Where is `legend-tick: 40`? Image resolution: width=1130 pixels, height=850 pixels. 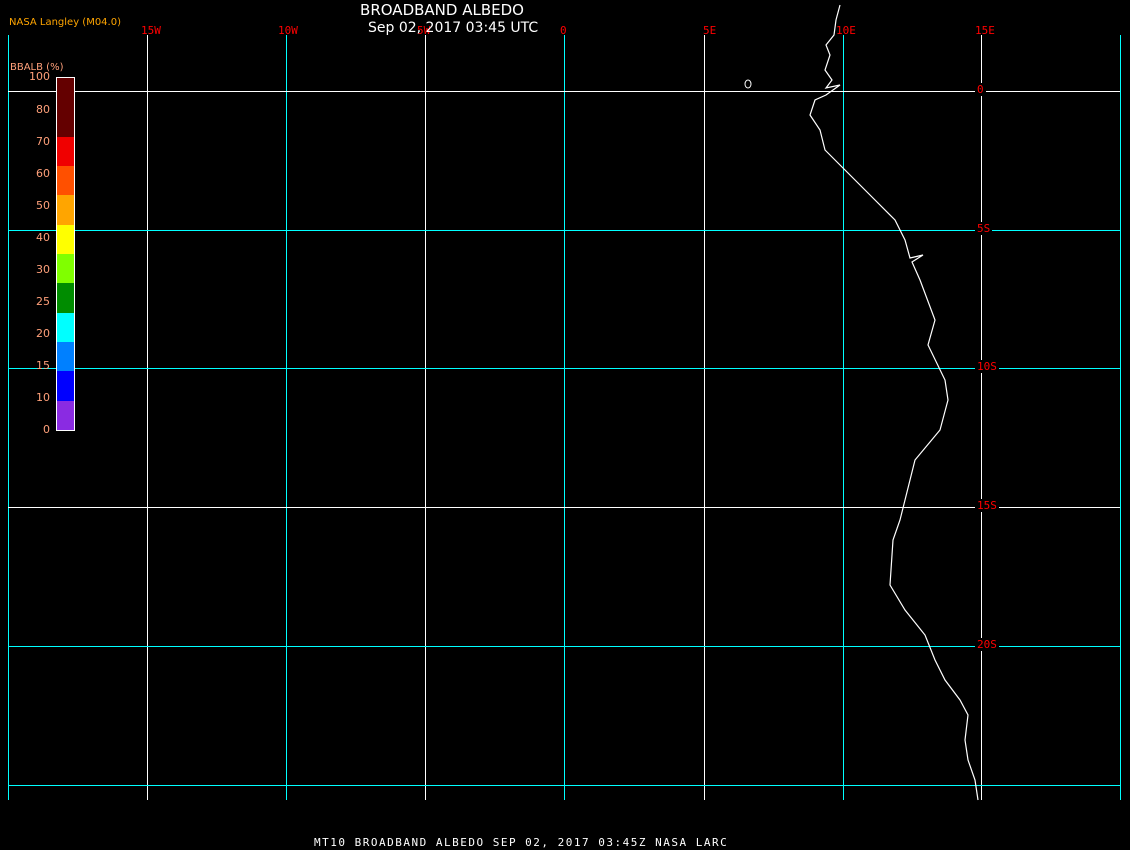
legend-tick: 40 is located at coordinates (43, 237).